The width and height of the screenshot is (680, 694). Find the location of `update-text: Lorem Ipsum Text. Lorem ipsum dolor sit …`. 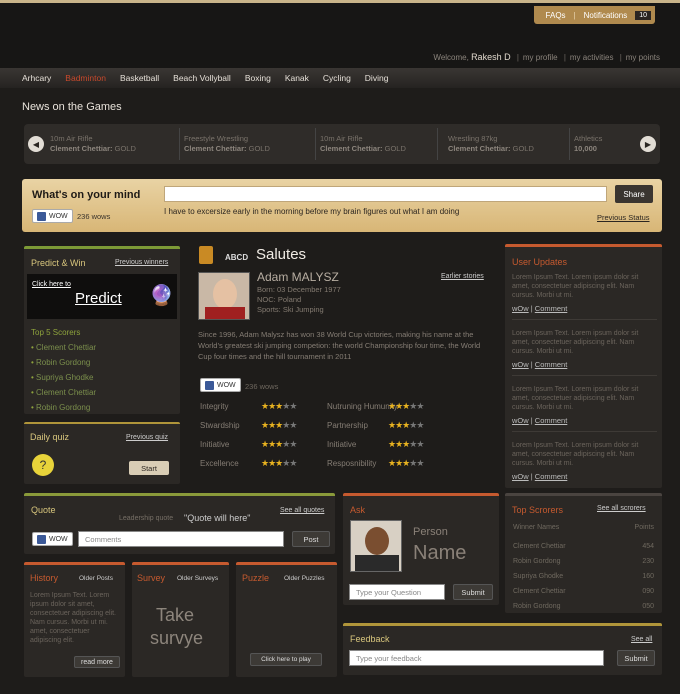

update-text: Lorem Ipsum Text. Lorem ipsum dolor sit … is located at coordinates (575, 342).